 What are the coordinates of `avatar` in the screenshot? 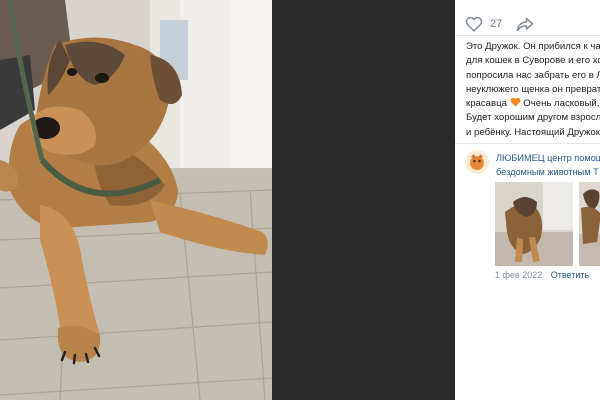 It's located at (477, 162).